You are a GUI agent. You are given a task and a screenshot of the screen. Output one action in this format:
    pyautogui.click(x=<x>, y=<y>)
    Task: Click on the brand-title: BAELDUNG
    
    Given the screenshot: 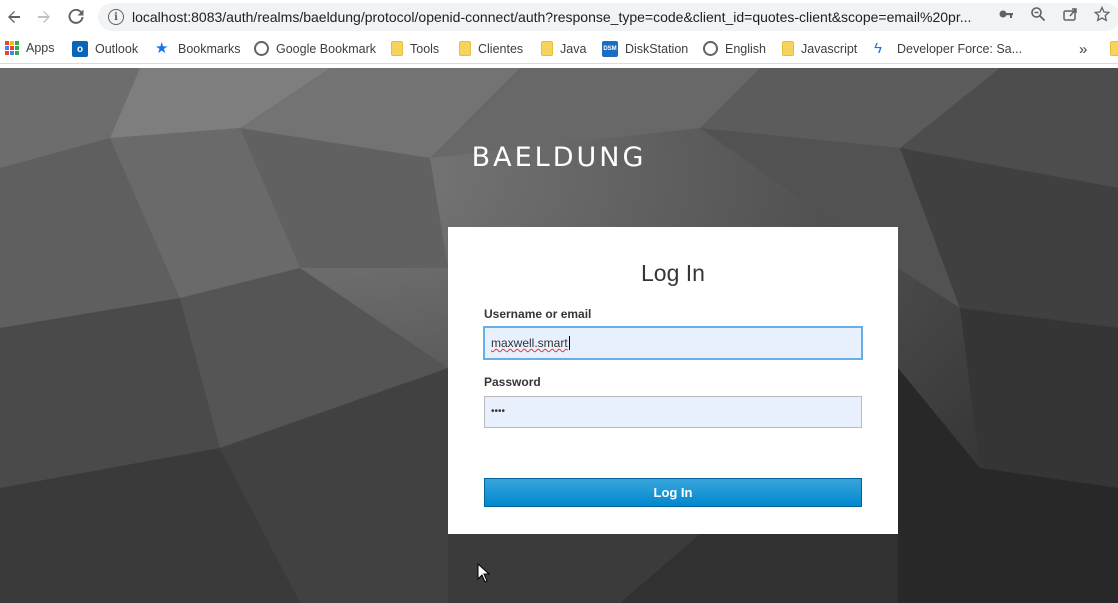 What is the action you would take?
    pyautogui.click(x=559, y=157)
    